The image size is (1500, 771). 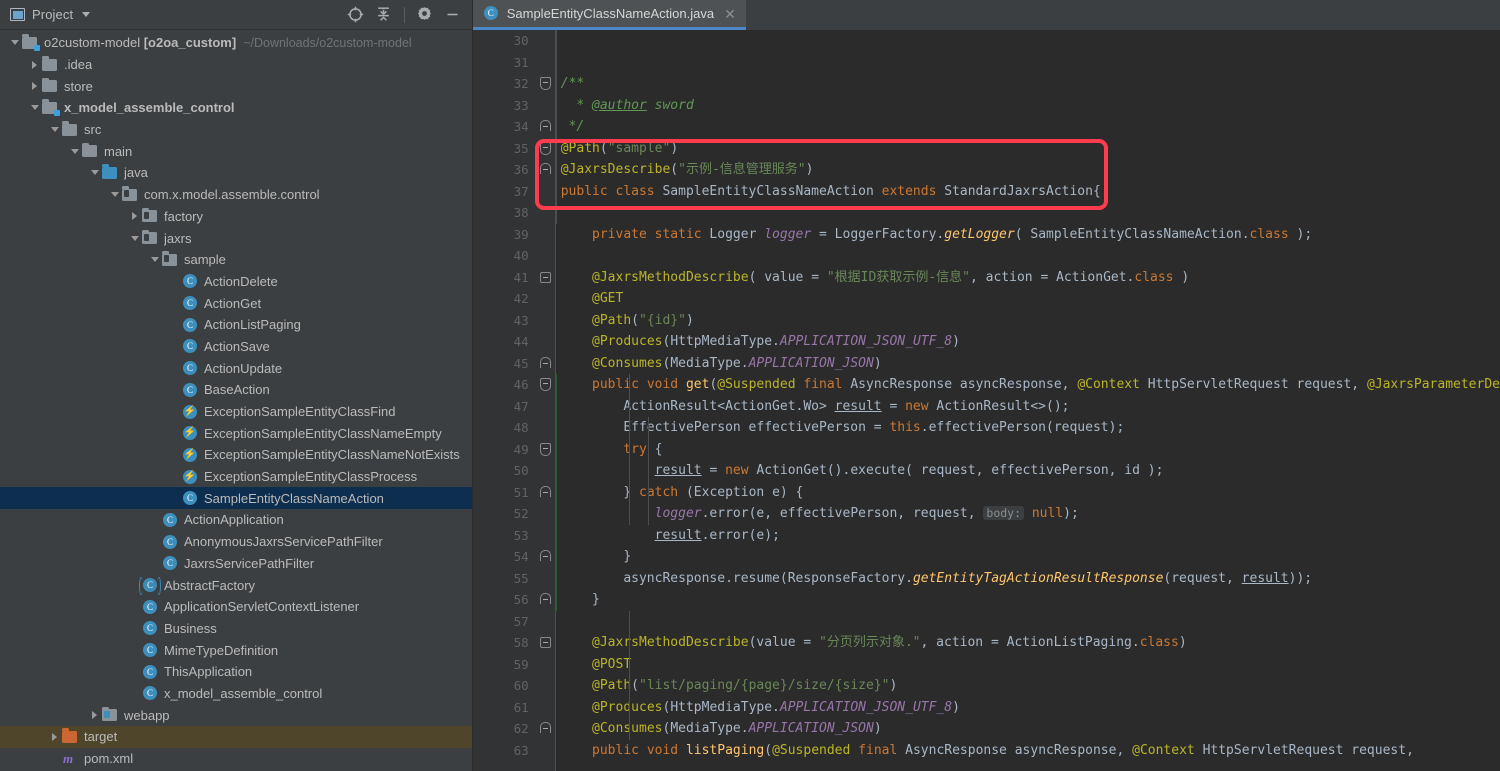 What do you see at coordinates (236, 477) in the screenshot?
I see `tree-row-exceptionsampleentityclassprocess: ExceptionSampleEntityClassProcess` at bounding box center [236, 477].